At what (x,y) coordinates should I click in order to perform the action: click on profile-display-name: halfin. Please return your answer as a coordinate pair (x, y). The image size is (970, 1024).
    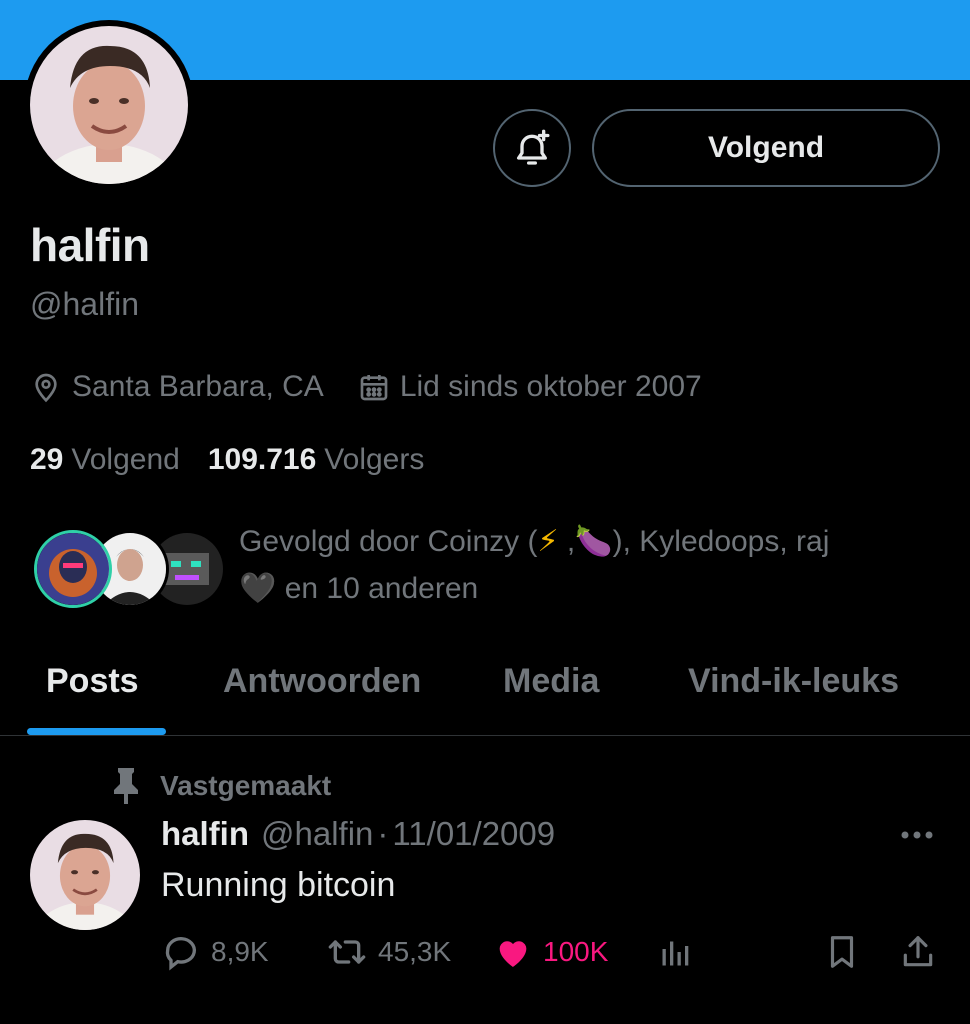
    Looking at the image, I should click on (90, 245).